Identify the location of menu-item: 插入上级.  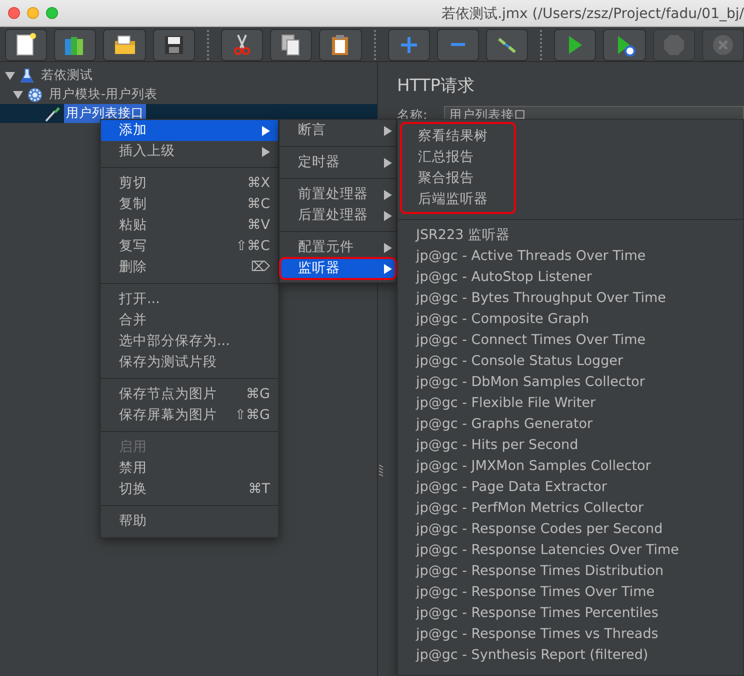
(189, 151).